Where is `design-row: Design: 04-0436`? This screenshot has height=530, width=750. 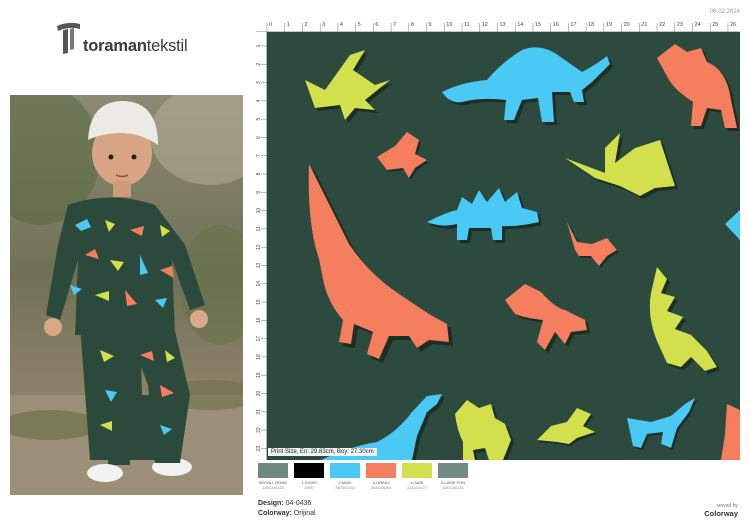
design-row: Design: 04-0436 is located at coordinates (287, 503).